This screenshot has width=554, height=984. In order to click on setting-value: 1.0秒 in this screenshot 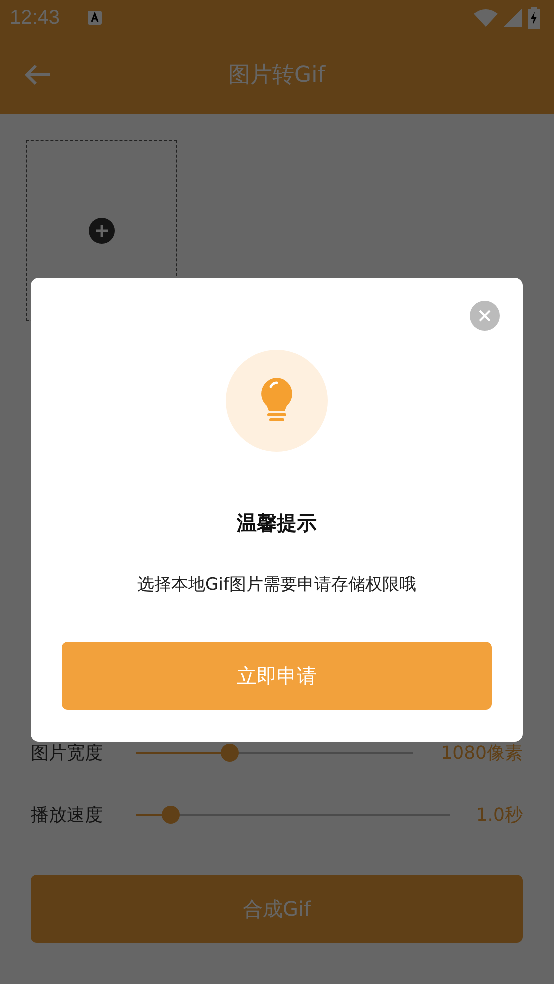, I will do `click(499, 815)`.